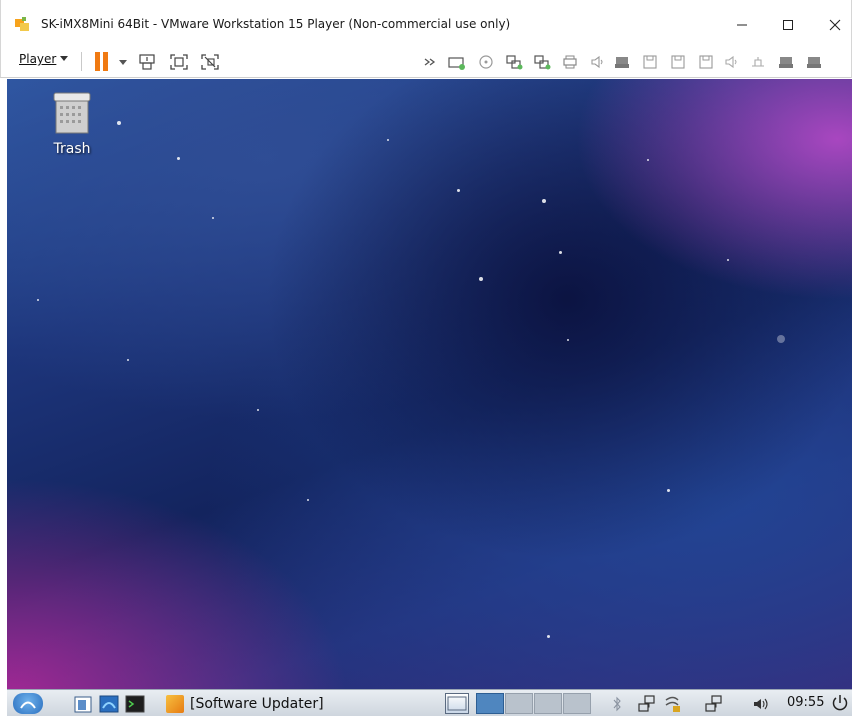 The image size is (852, 716). I want to click on network-adapter-icon, so click(514, 62).